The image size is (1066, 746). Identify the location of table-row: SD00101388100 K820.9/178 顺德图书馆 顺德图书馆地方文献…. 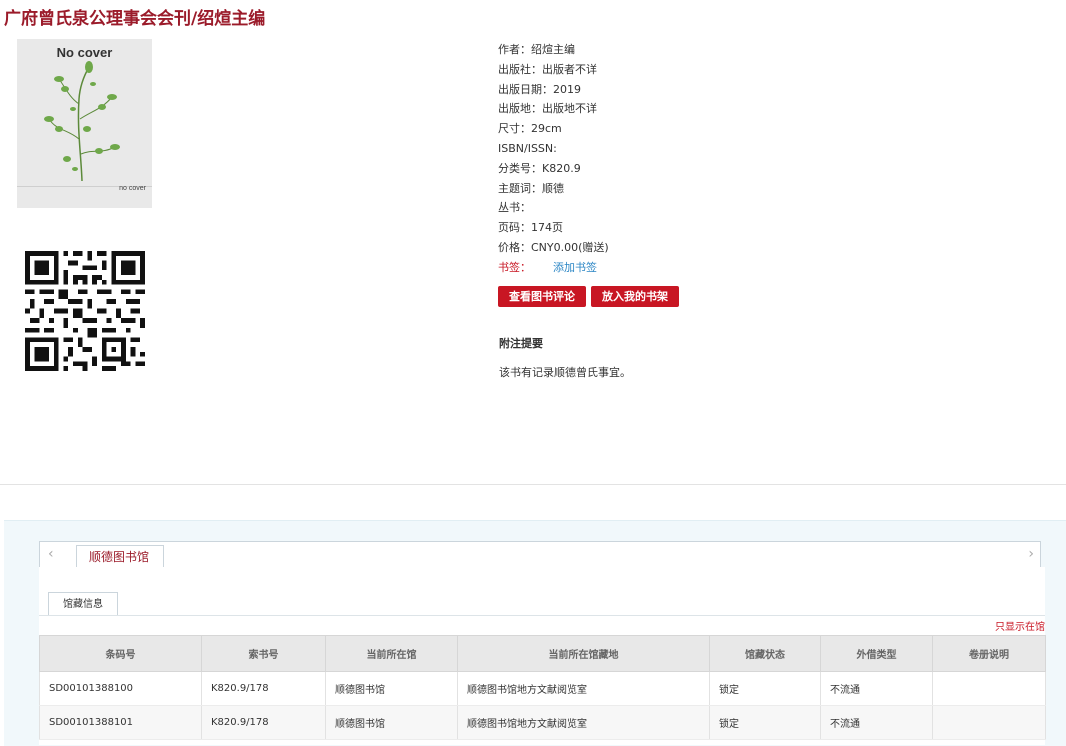
(542, 688).